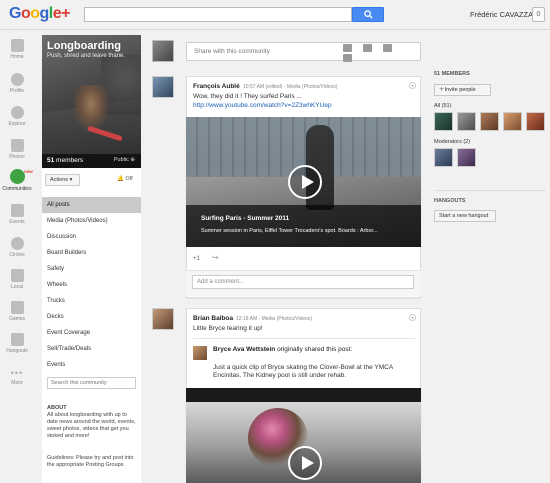  I want to click on members-heading: 51 MEMBERS, so click(452, 74).